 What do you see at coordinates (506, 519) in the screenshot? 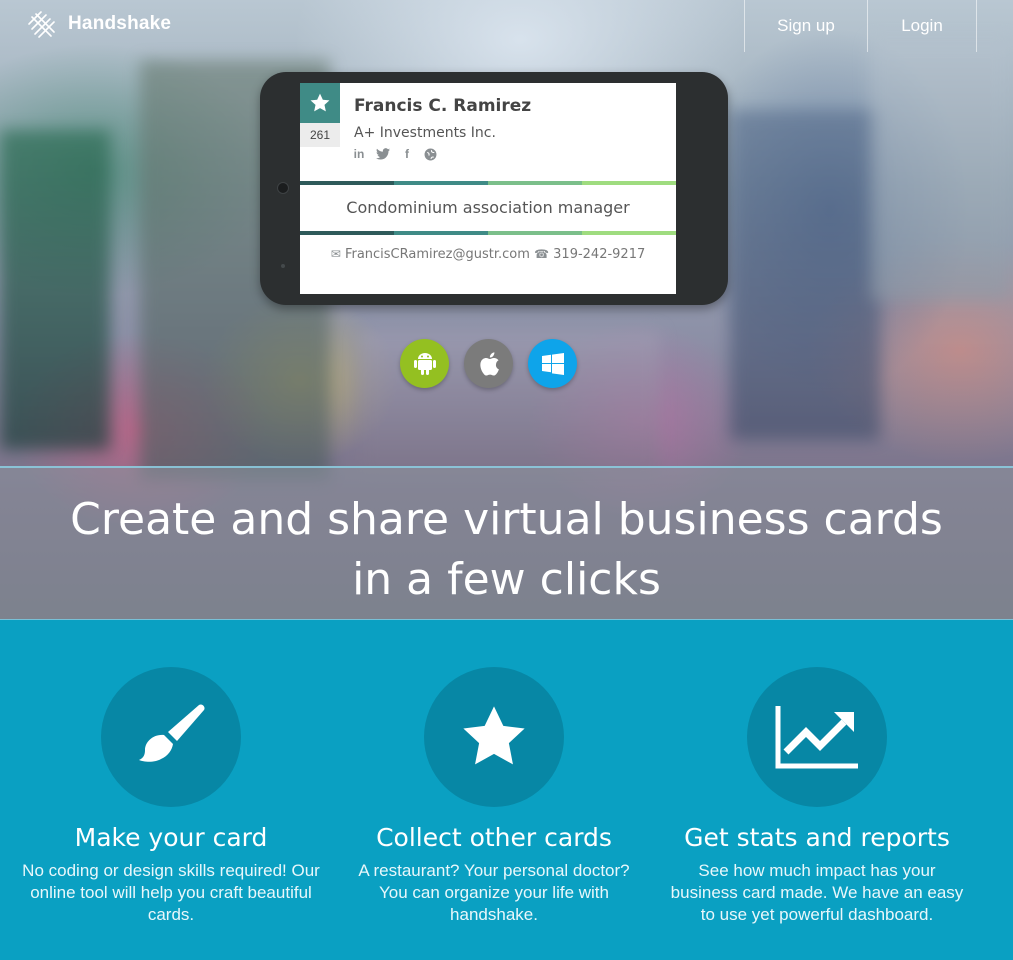
I see `headline-line-1: Create and share virtual business cards` at bounding box center [506, 519].